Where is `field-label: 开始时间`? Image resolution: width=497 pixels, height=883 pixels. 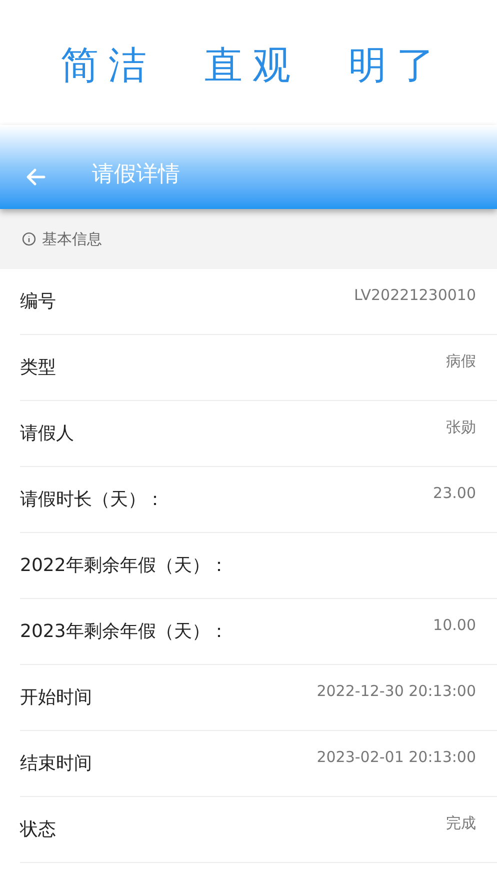
field-label: 开始时间 is located at coordinates (56, 698).